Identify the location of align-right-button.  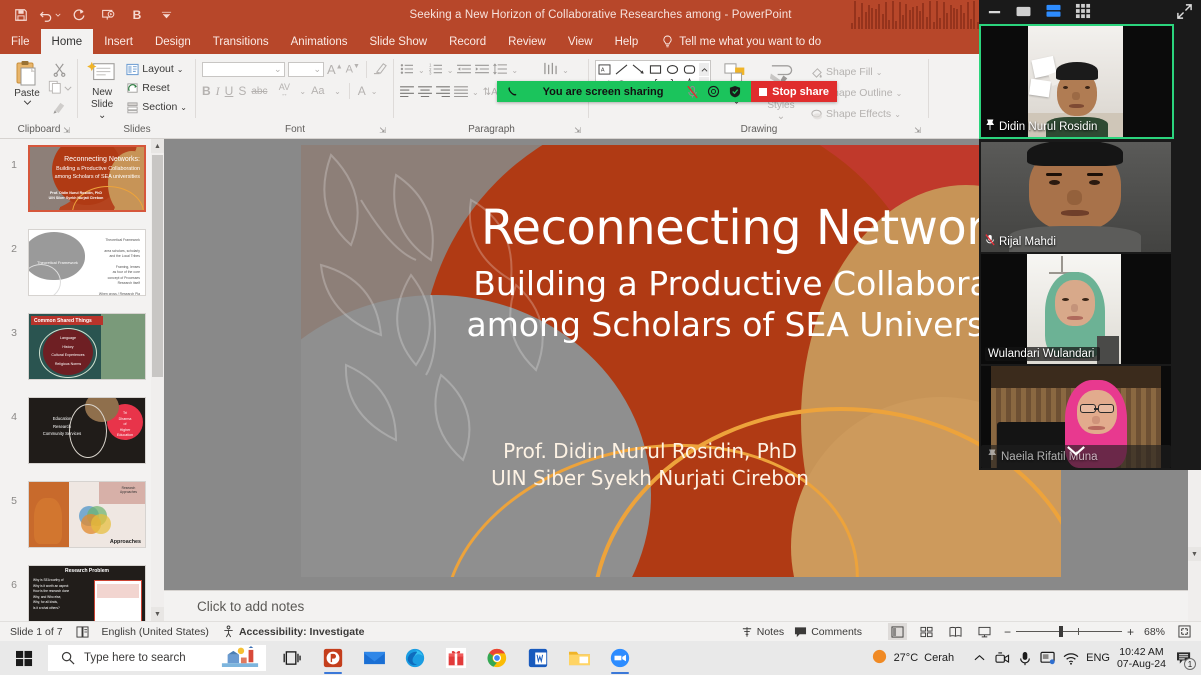
(443, 92).